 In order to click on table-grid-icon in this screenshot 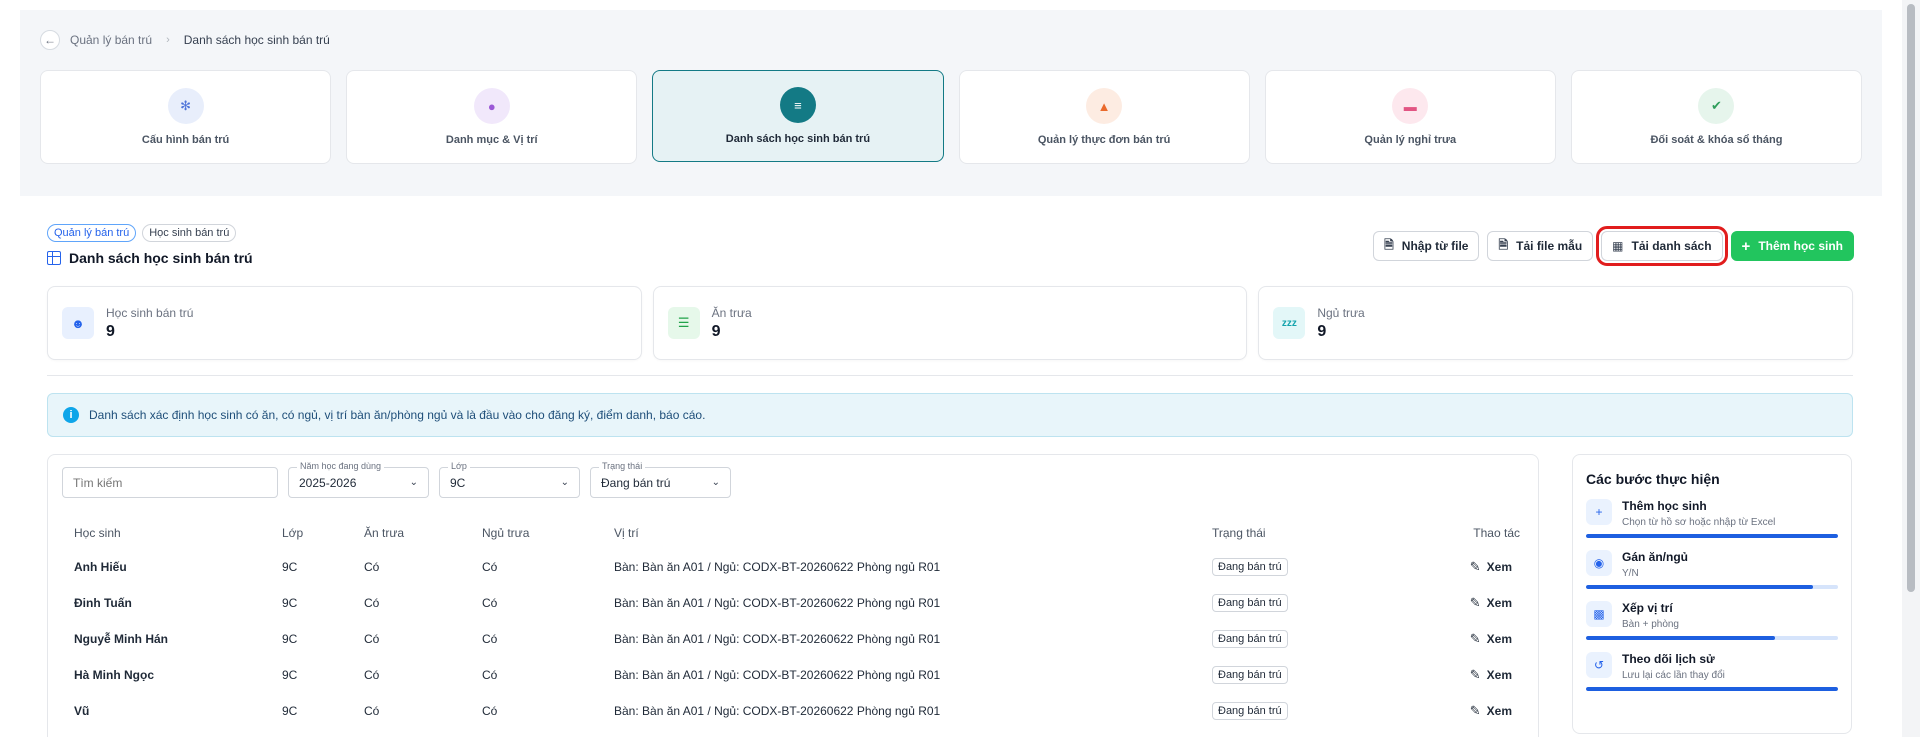, I will do `click(54, 258)`.